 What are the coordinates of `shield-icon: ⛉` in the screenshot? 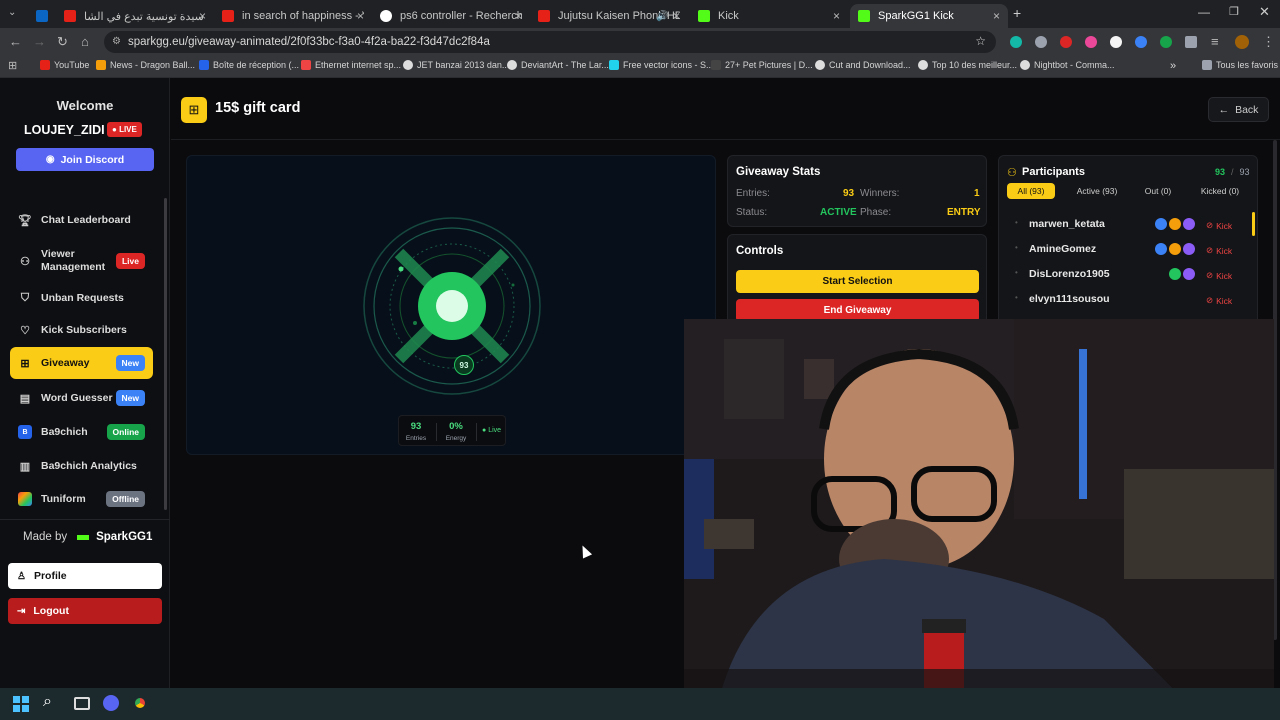 It's located at (25, 297).